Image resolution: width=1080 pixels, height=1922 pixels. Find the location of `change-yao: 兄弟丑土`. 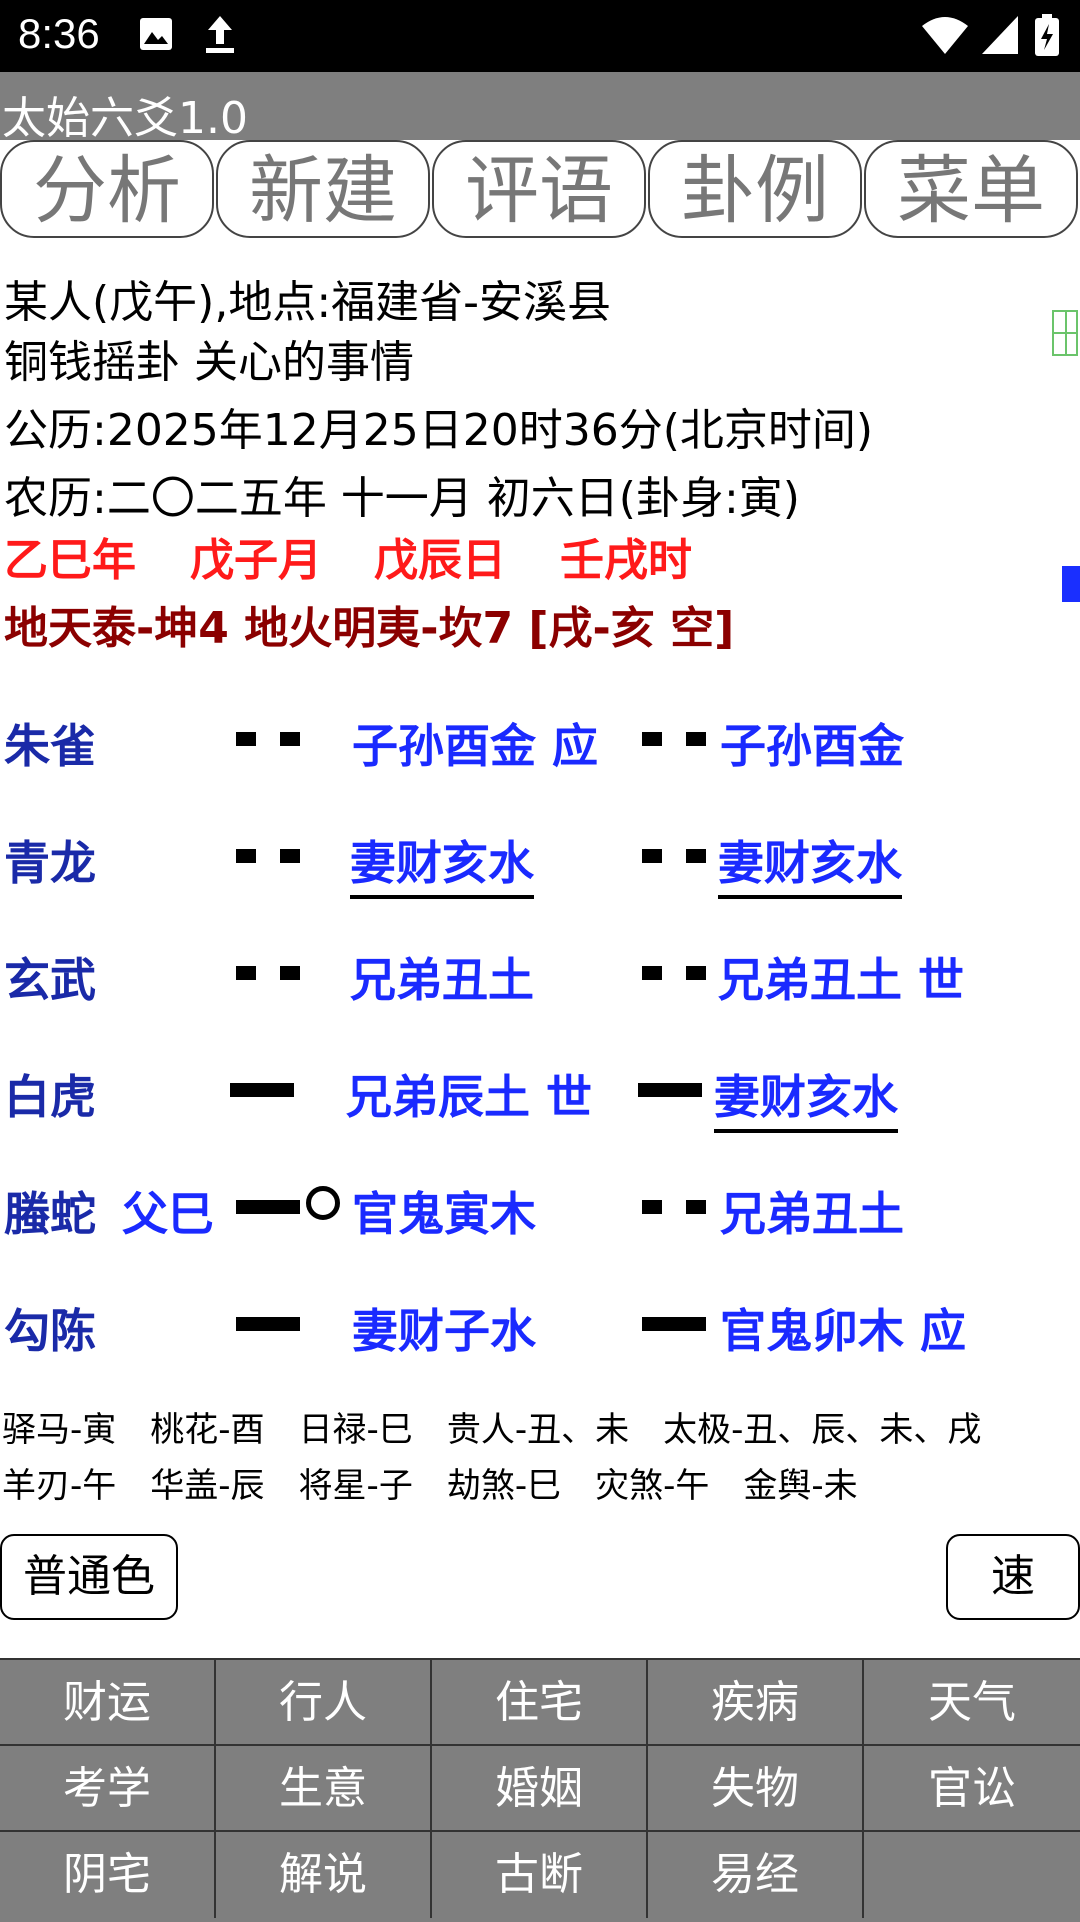

change-yao: 兄弟丑土 is located at coordinates (812, 1214).